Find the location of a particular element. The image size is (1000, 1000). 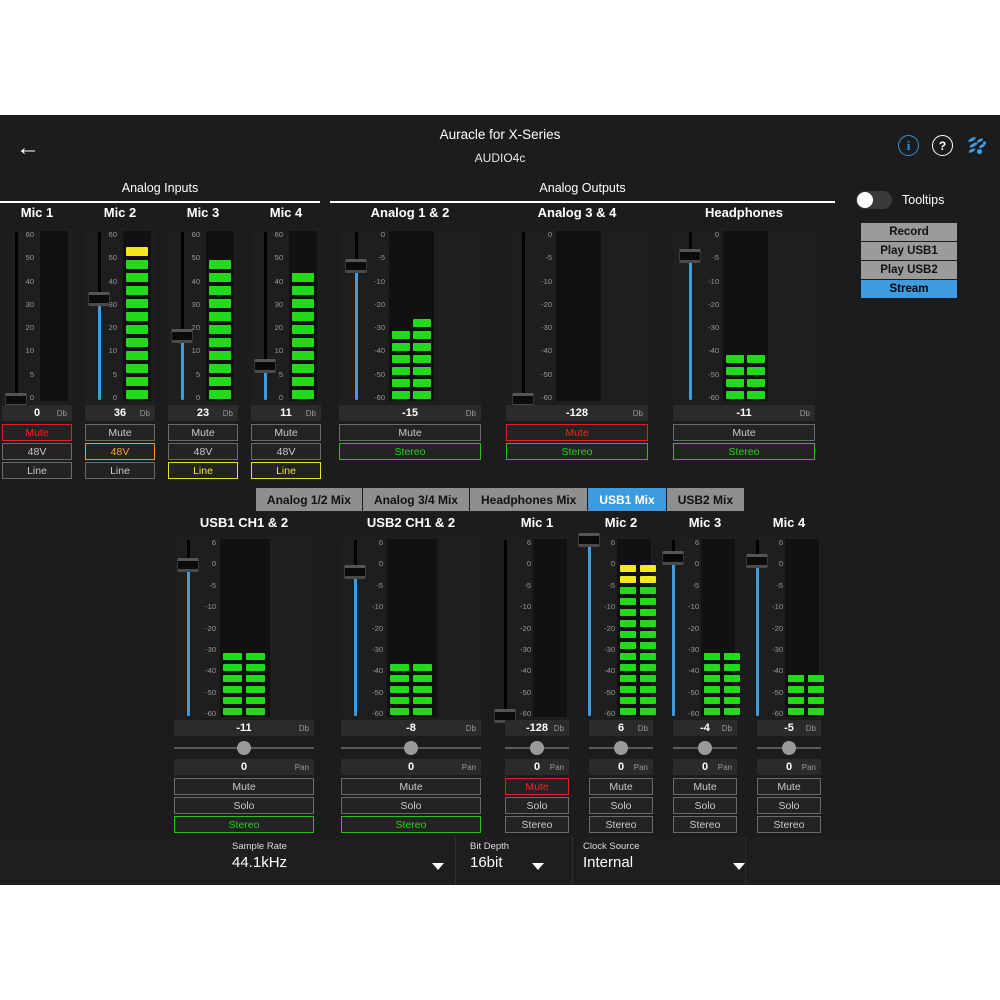

info-icon: i is located at coordinates (909, 146).